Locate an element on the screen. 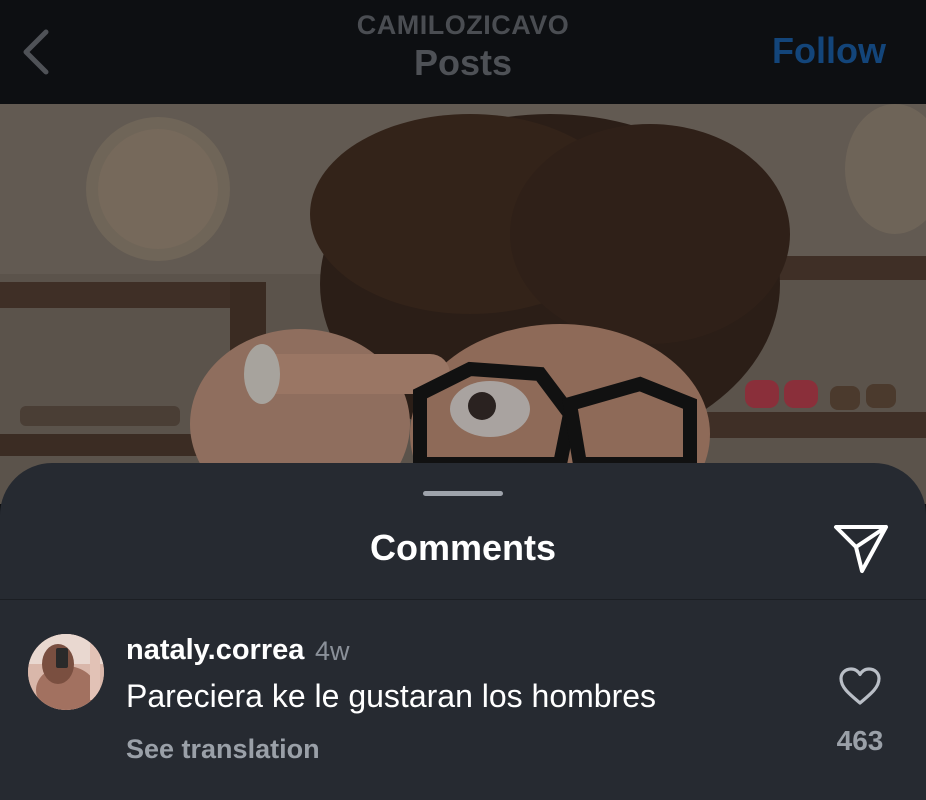 Image resolution: width=926 pixels, height=800 pixels. comments-title: Comments is located at coordinates (463, 547).